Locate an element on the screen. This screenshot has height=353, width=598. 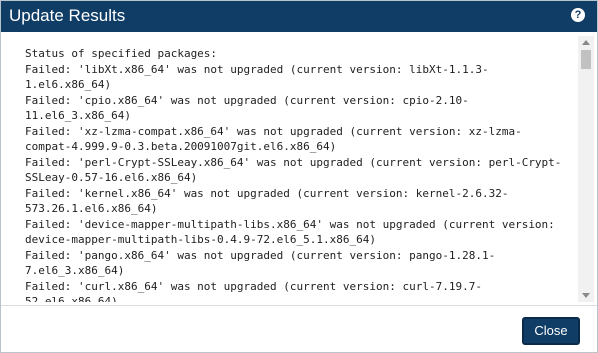
dialog-titlebar: Update Results ? is located at coordinates (299, 16).